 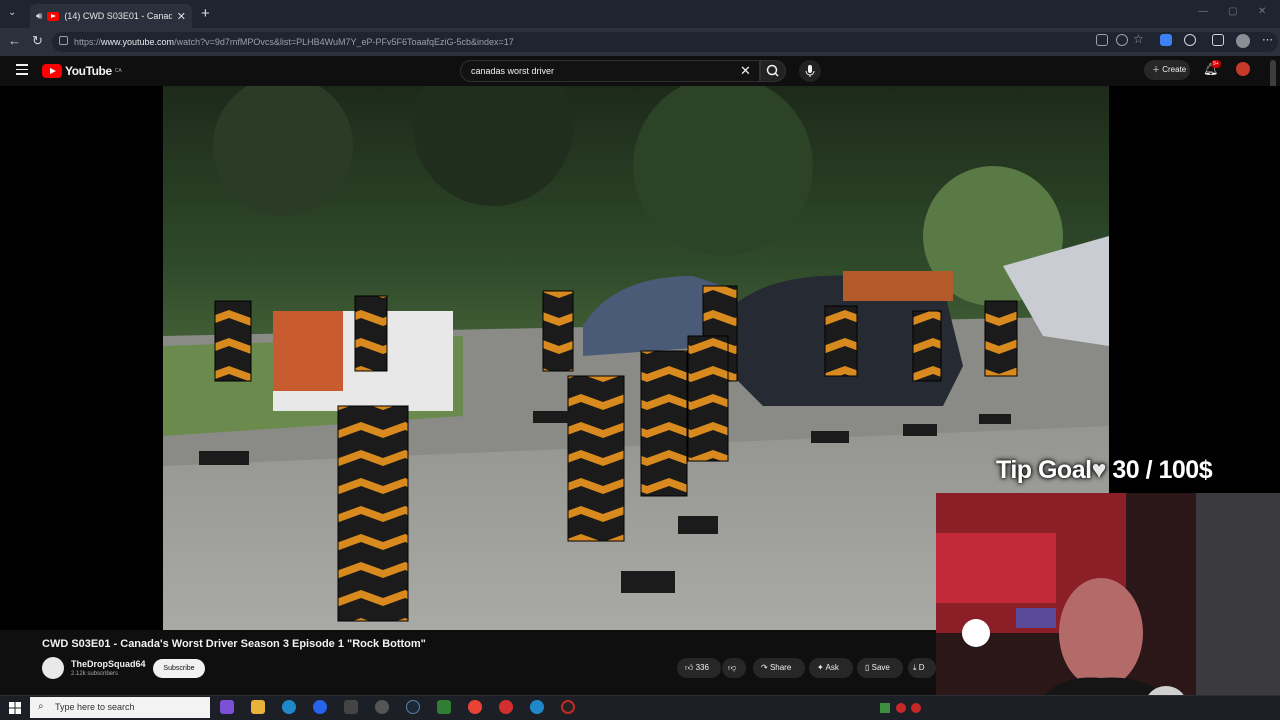 I want to click on tab-title: (14) CWD S03E01 - Canada's, so click(x=118, y=16).